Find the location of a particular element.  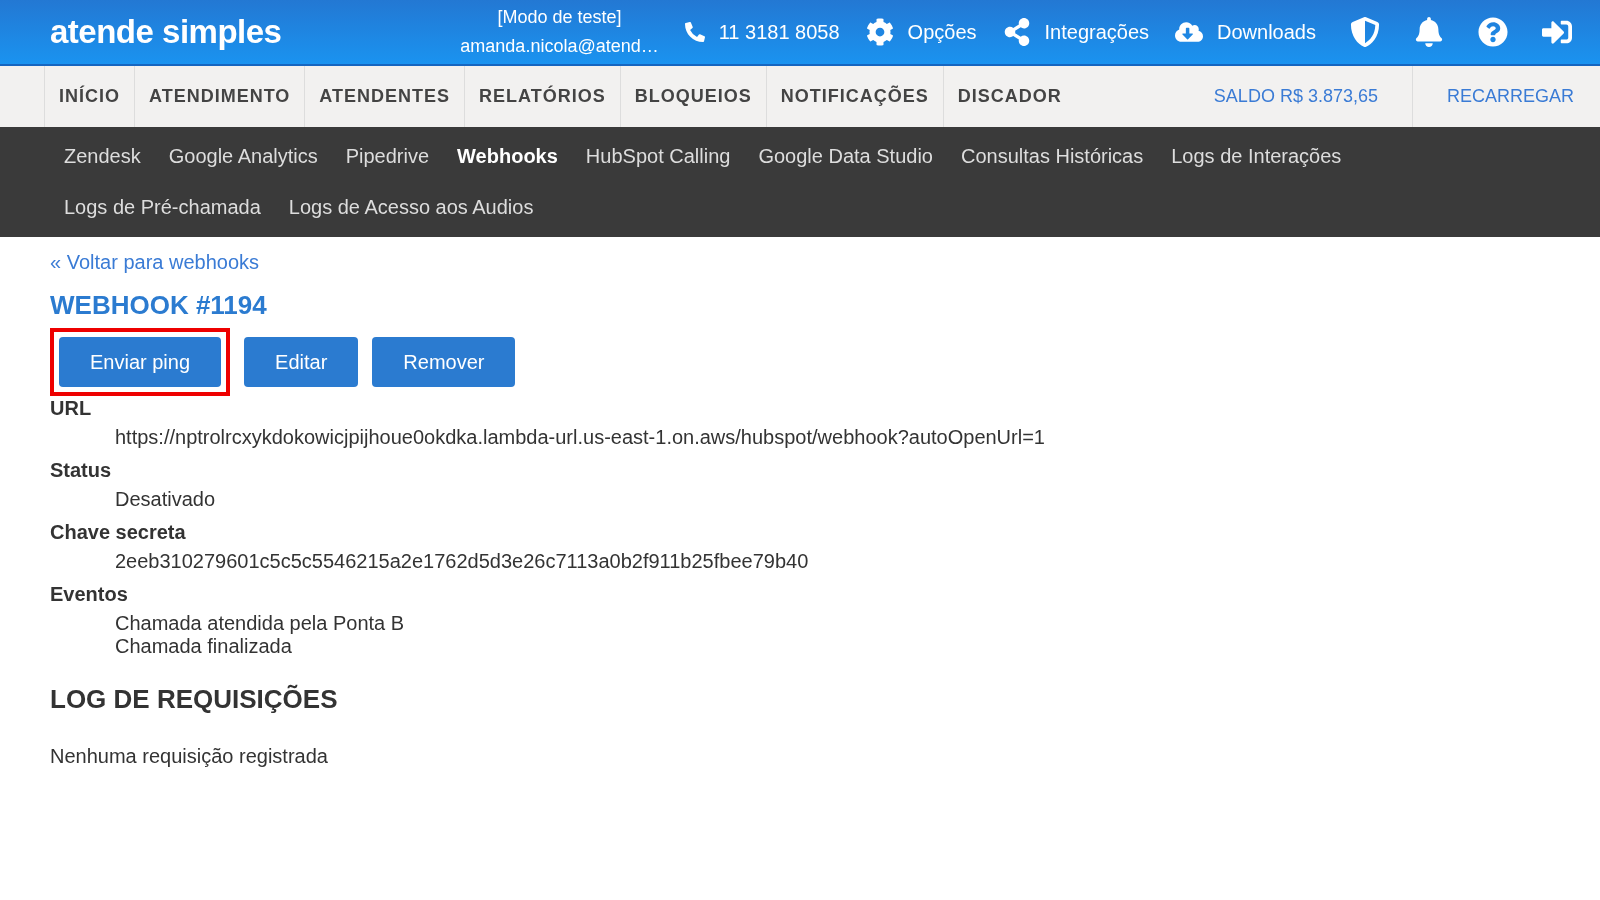

action-button: Remover is located at coordinates (444, 362).